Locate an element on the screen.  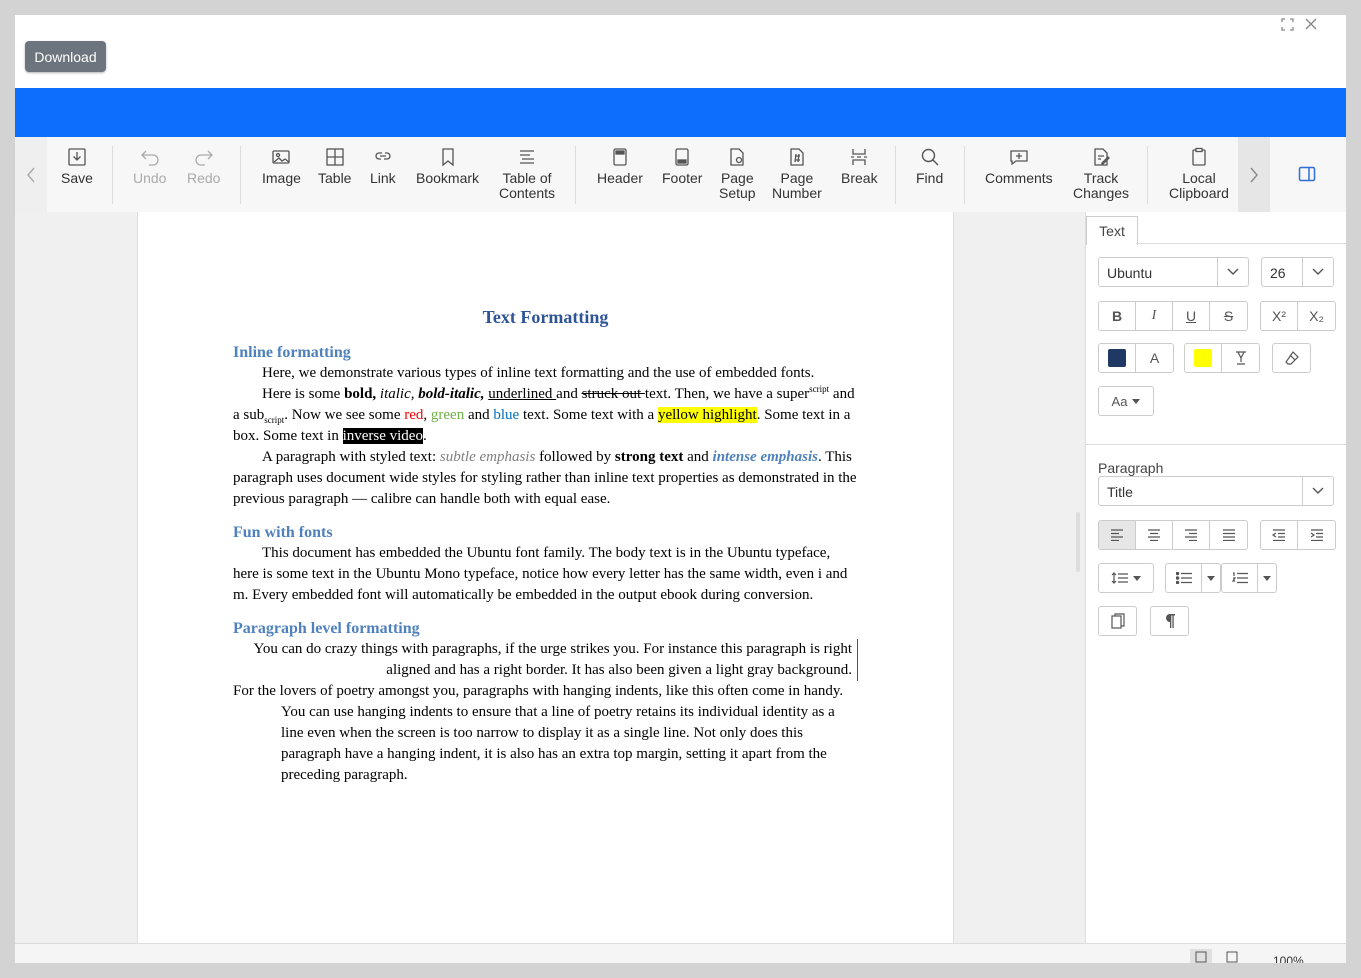
paragraph-style-dropdown: Title is located at coordinates (1216, 491).